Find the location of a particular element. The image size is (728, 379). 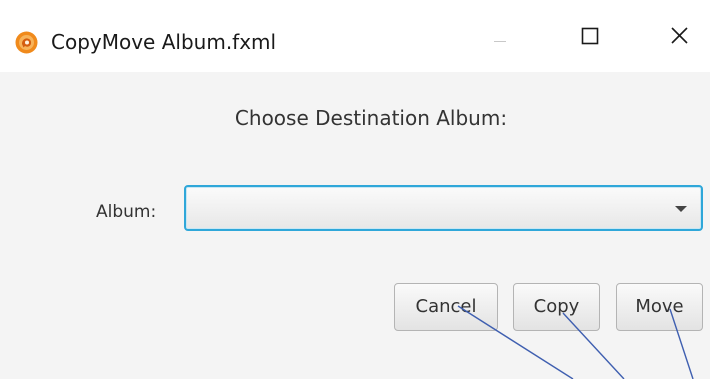

dialog-heading: Choose Destination Album: is located at coordinates (371, 118).